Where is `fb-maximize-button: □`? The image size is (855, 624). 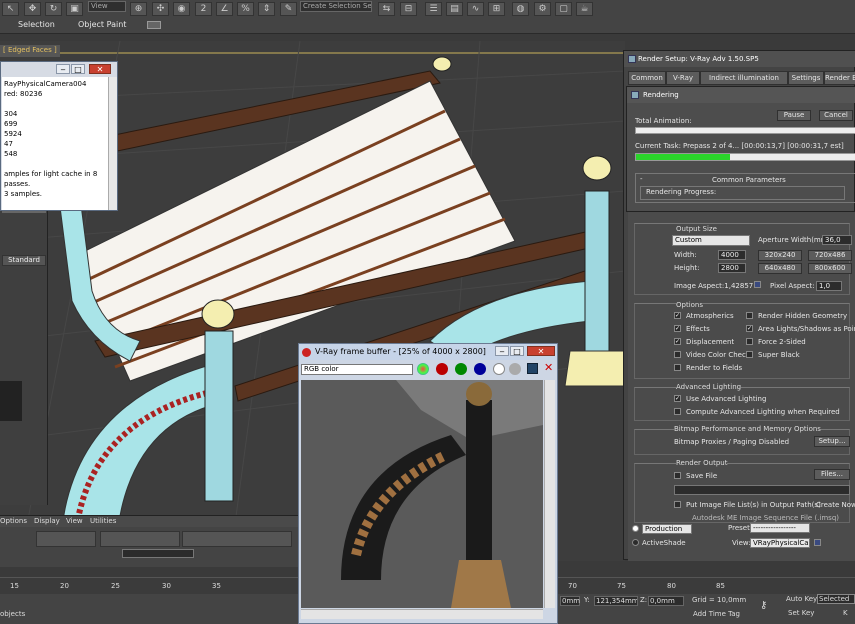
fb-maximize-button: □ is located at coordinates (517, 351).